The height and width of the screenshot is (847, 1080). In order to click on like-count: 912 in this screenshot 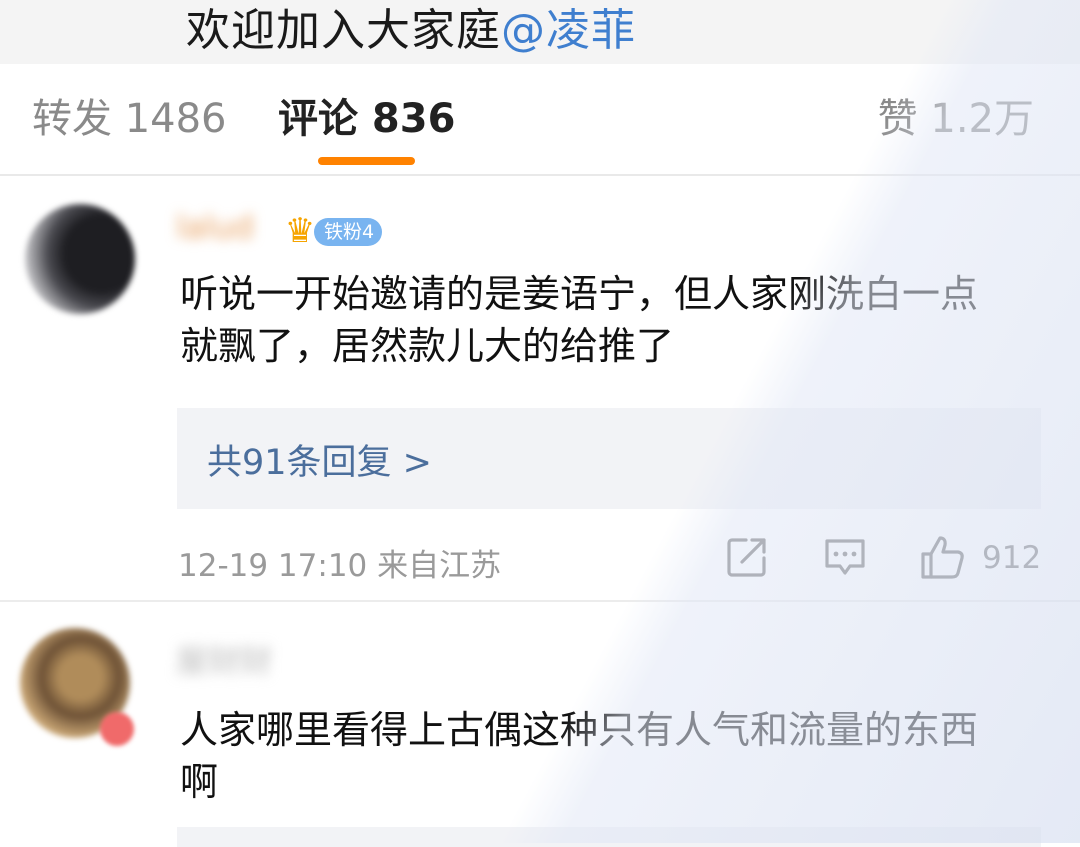, I will do `click(1012, 558)`.